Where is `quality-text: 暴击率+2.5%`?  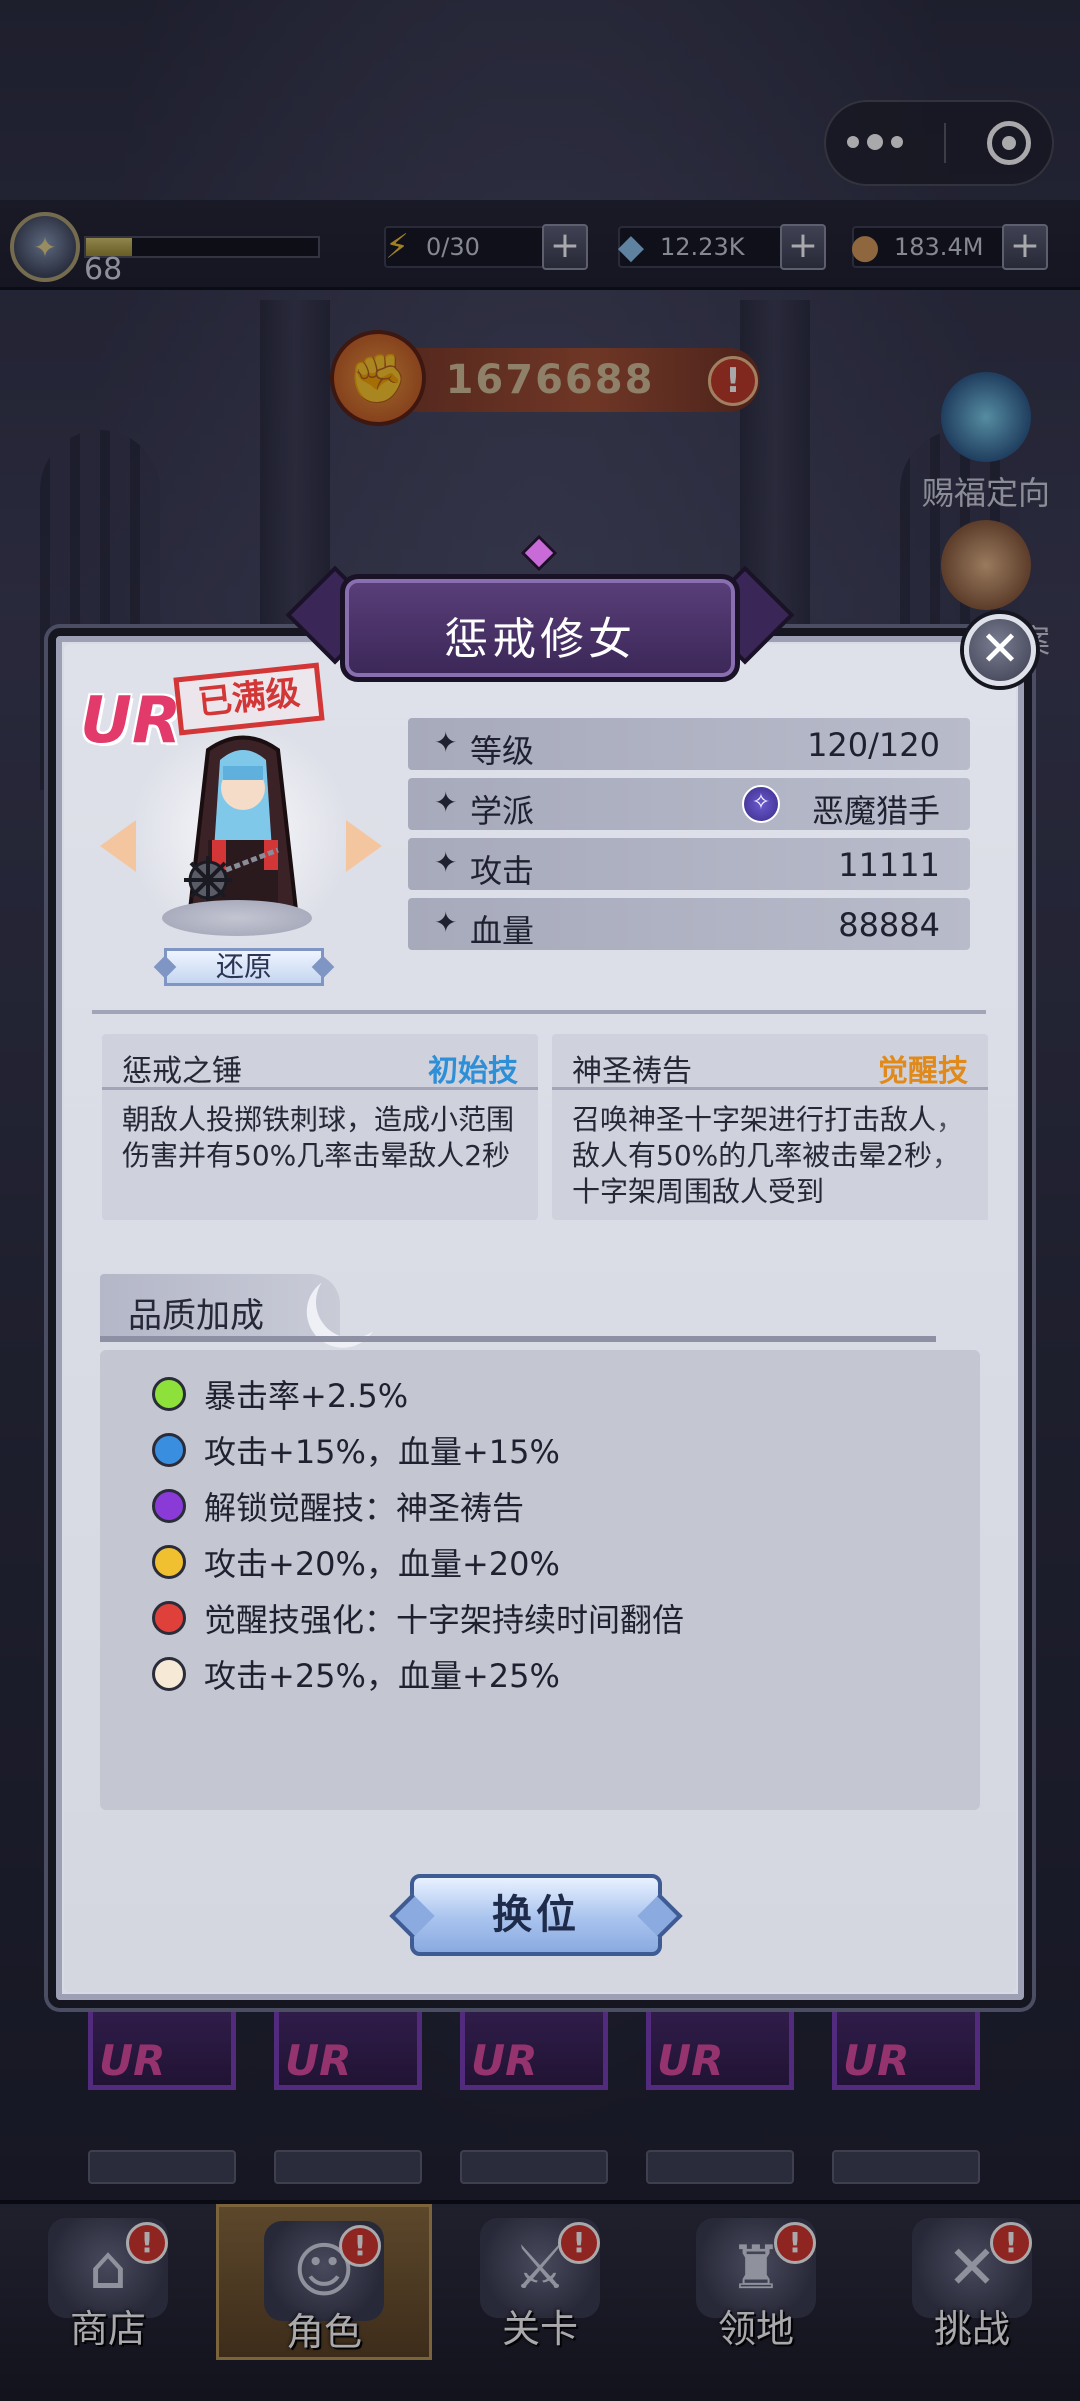 quality-text: 暴击率+2.5% is located at coordinates (306, 1396).